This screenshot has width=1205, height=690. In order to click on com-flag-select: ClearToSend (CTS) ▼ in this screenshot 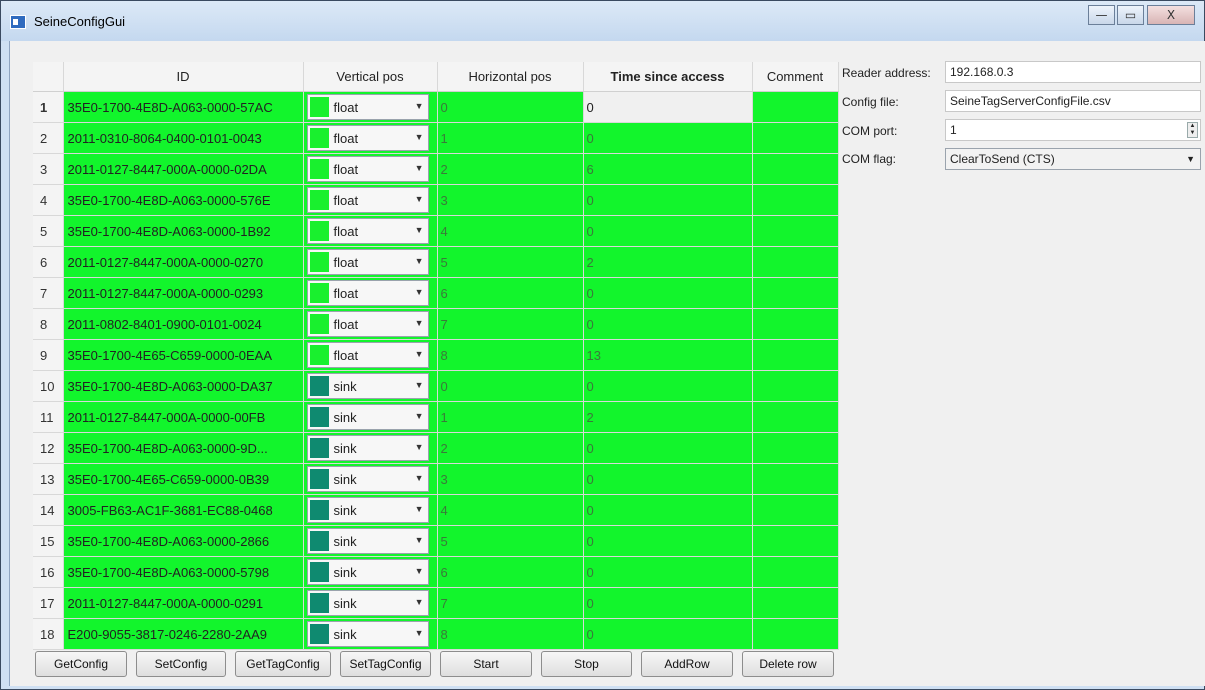, I will do `click(1073, 159)`.